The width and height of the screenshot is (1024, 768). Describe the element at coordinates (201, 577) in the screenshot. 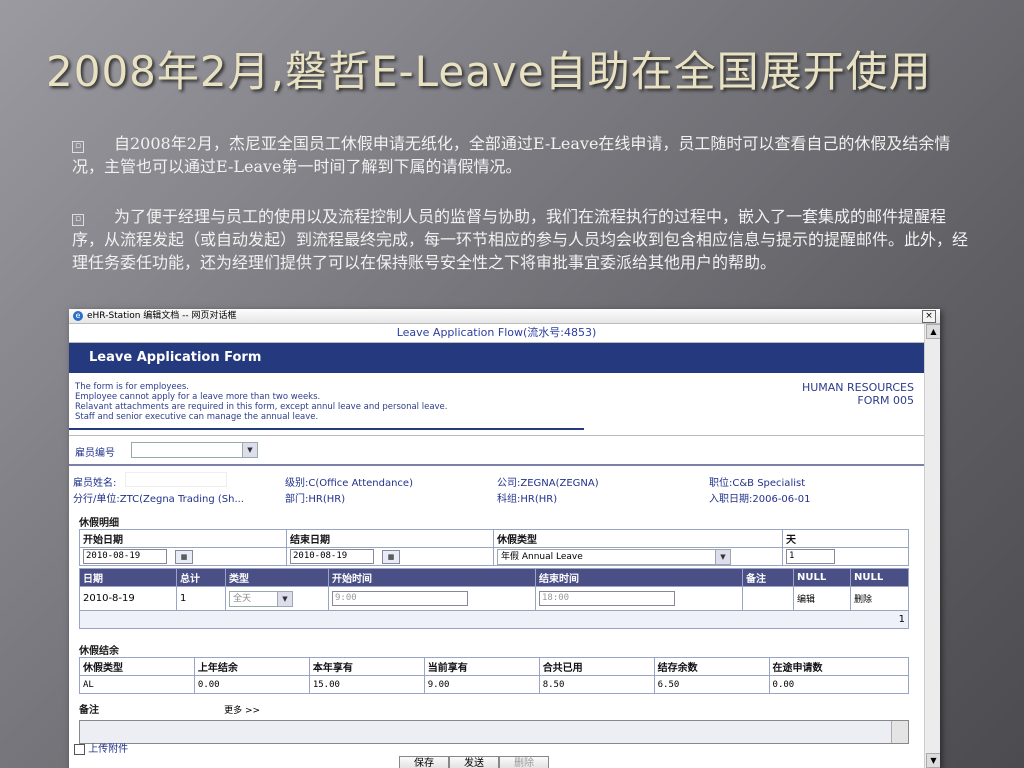

I see `col-total: 总计` at that location.